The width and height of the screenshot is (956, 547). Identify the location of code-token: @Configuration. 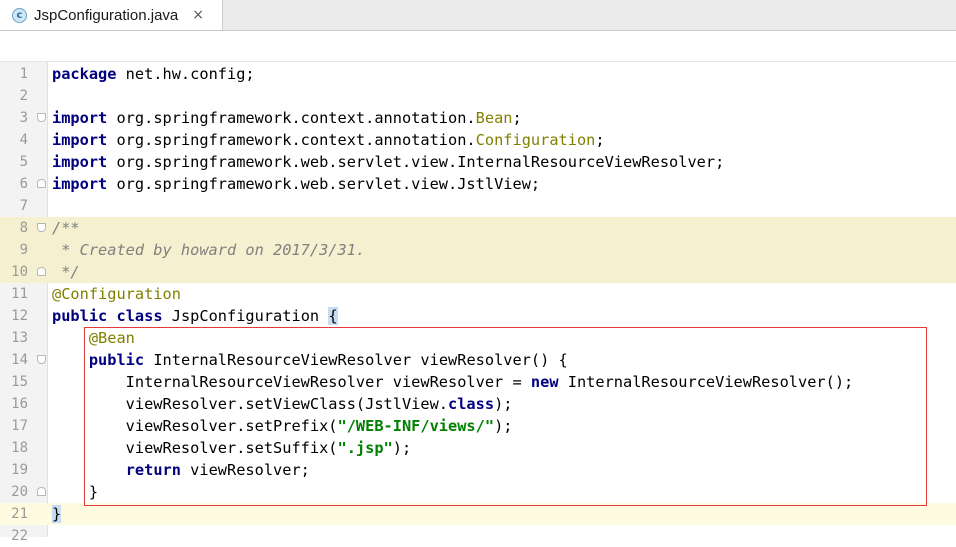
(116, 294).